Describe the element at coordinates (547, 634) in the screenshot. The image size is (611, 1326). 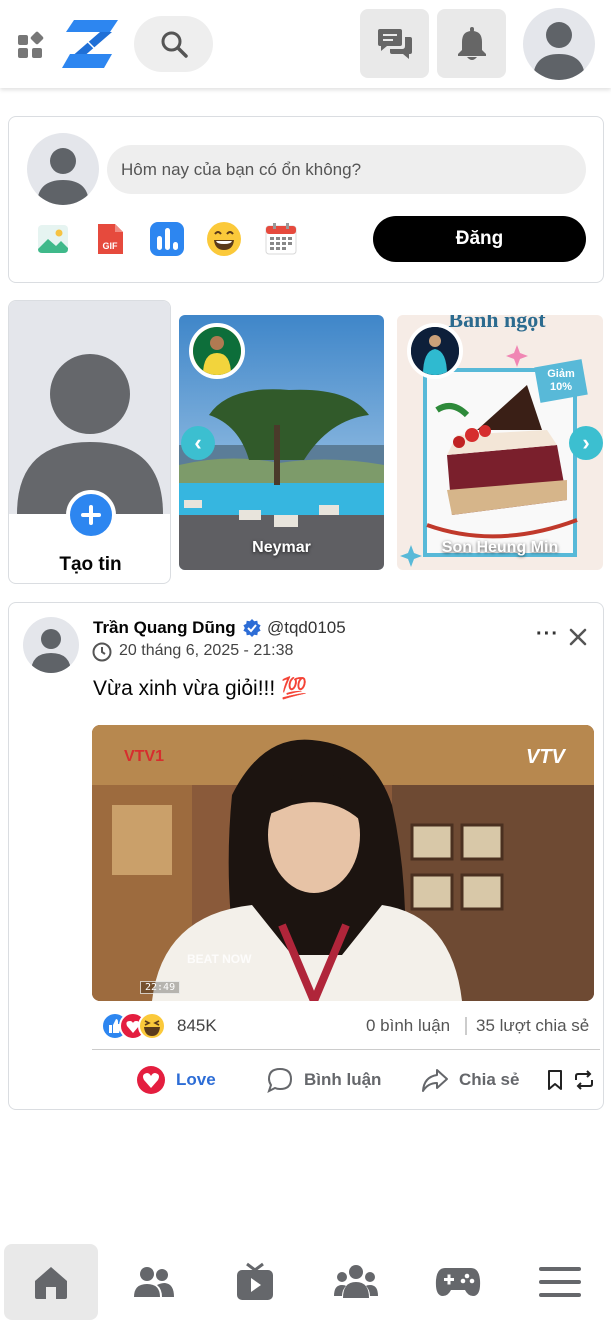
I see `post-options-button: ···` at that location.